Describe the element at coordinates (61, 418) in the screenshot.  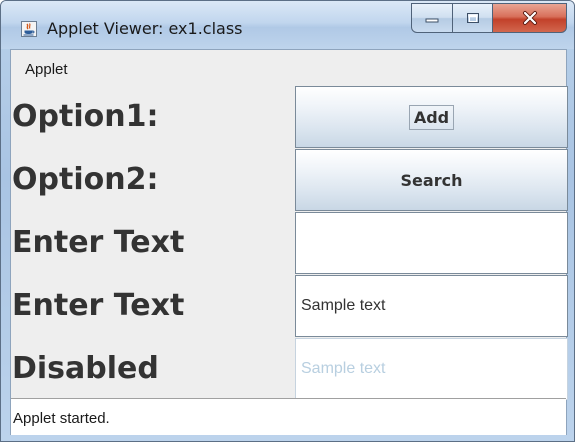
I see `status-text: Applet started.` at that location.